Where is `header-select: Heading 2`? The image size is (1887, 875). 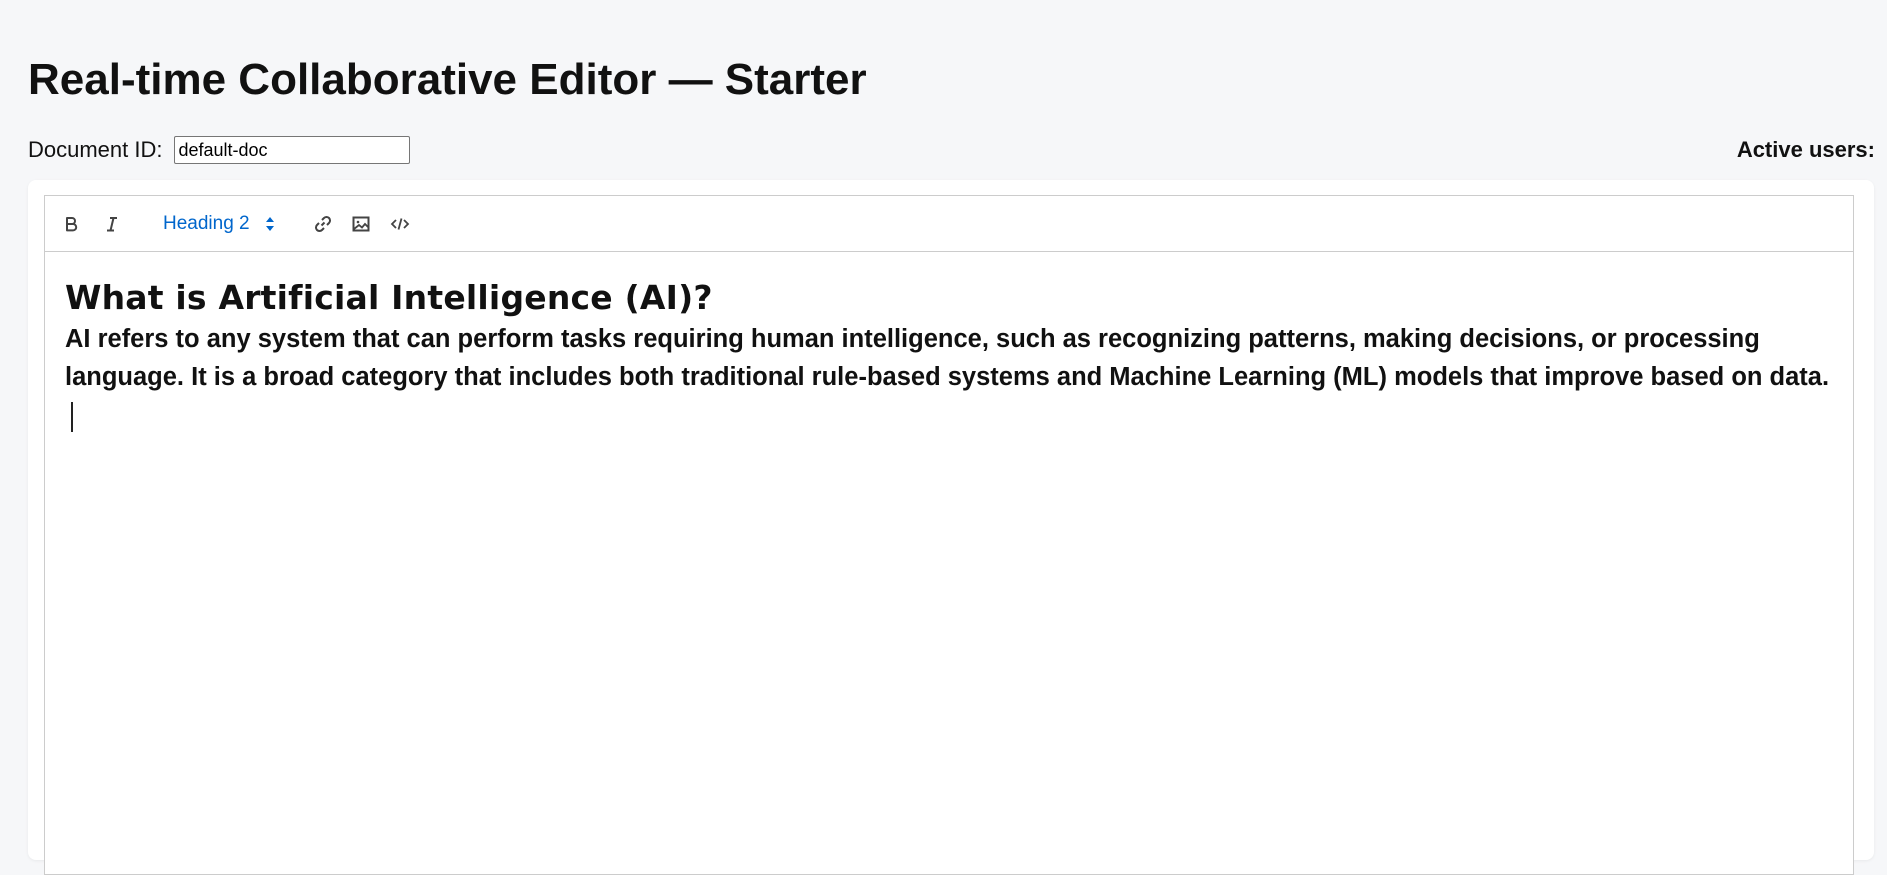
header-select: Heading 2 is located at coordinates (219, 224).